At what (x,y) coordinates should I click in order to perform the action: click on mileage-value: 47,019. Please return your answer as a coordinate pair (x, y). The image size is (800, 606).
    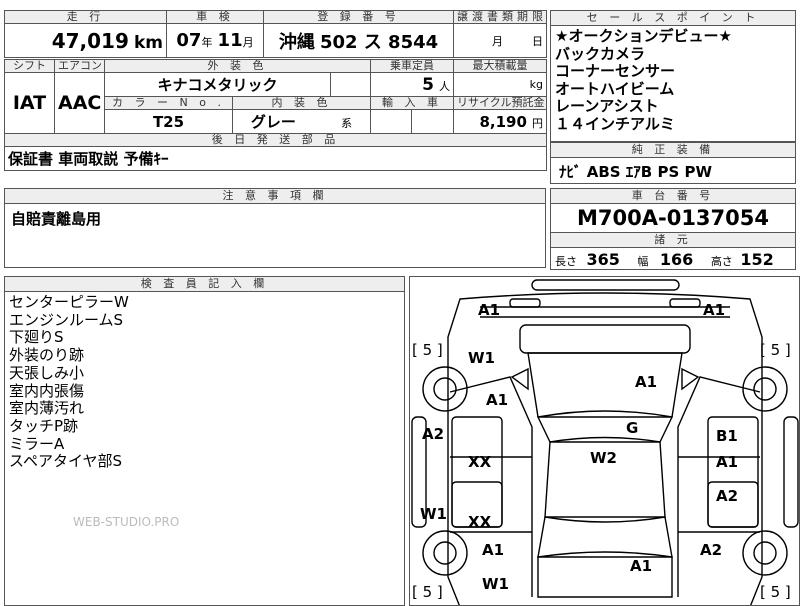
    Looking at the image, I should click on (90, 40).